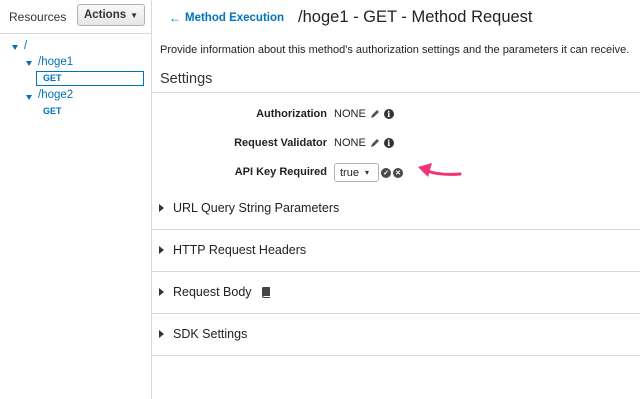 The image size is (640, 399). I want to click on section-label: URL Query String Parameters, so click(256, 208).